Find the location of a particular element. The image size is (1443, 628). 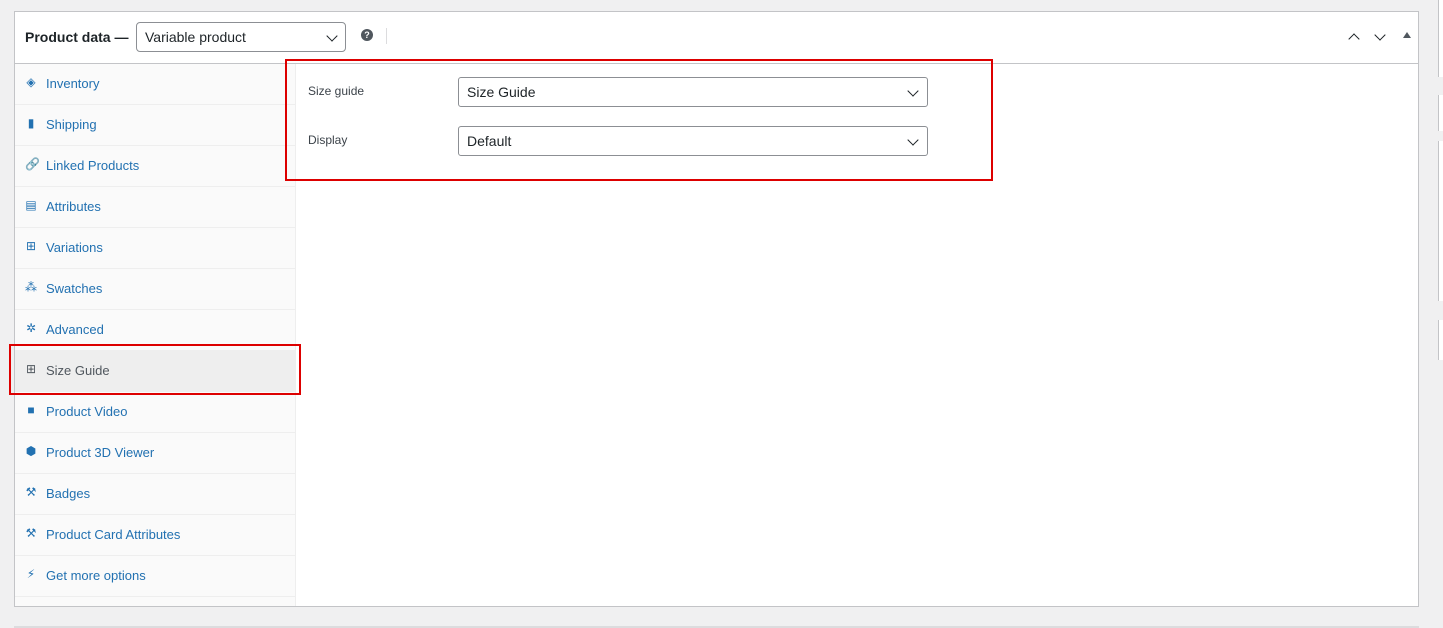

size-guide-label: Size guide is located at coordinates (336, 91).